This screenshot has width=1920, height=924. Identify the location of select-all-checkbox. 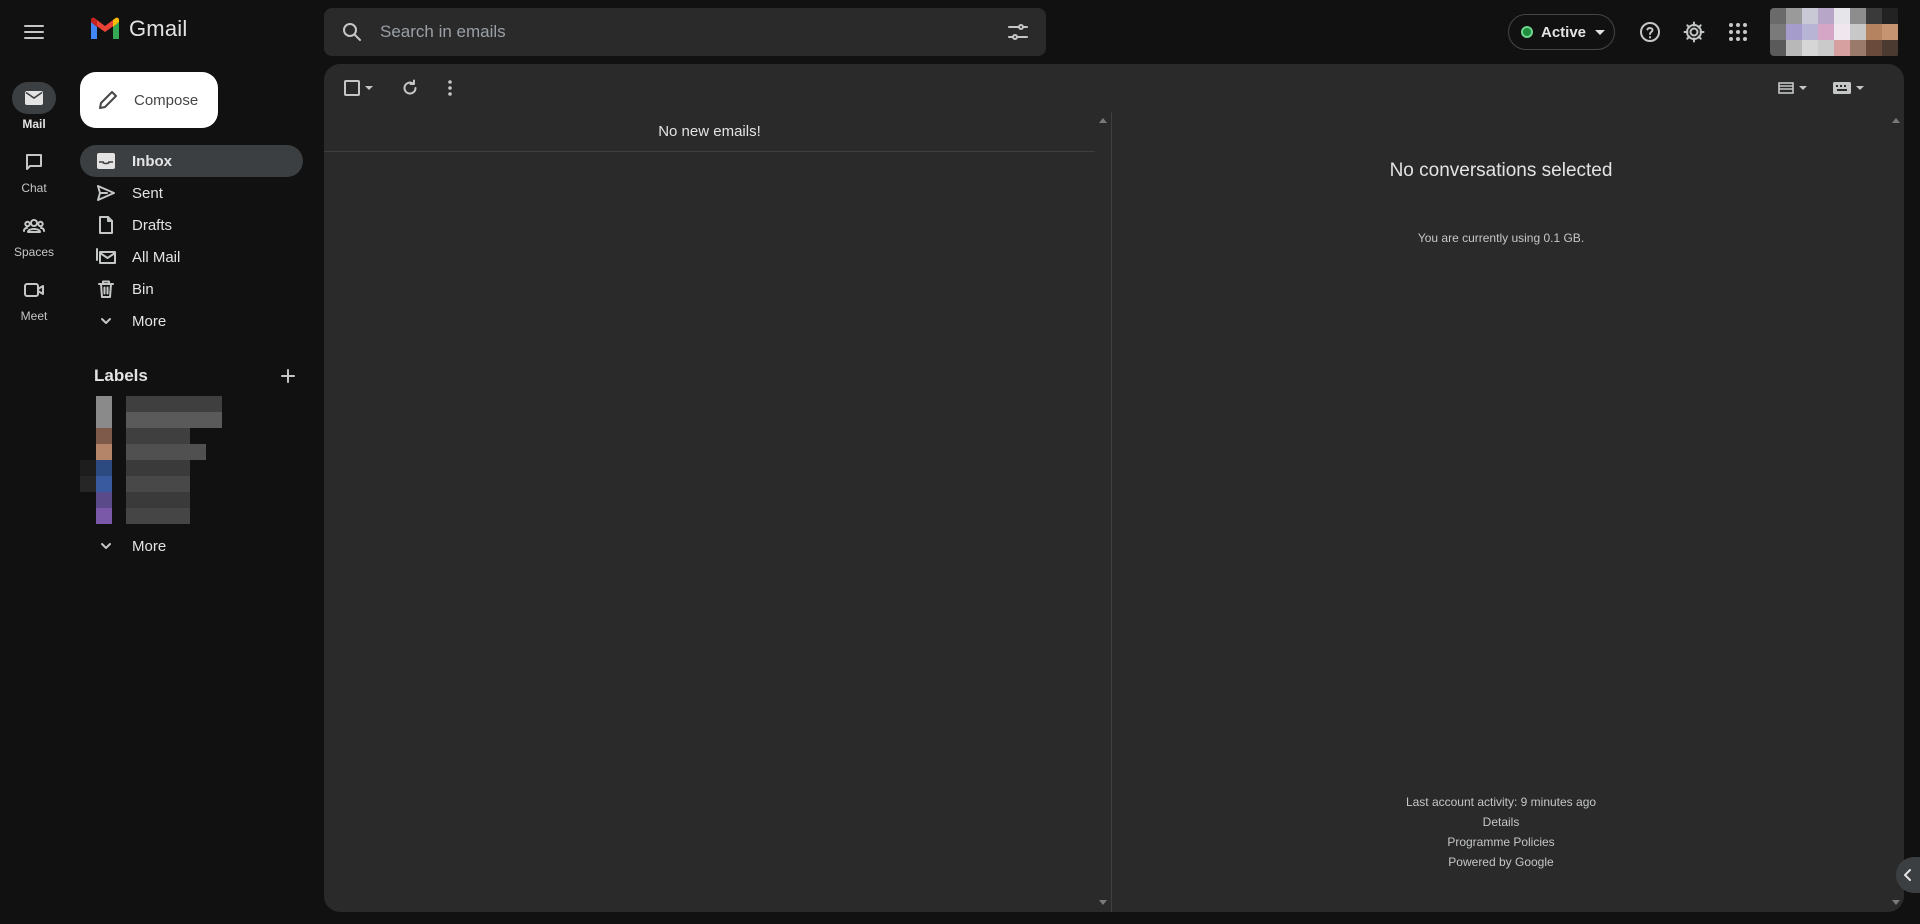
(358, 88).